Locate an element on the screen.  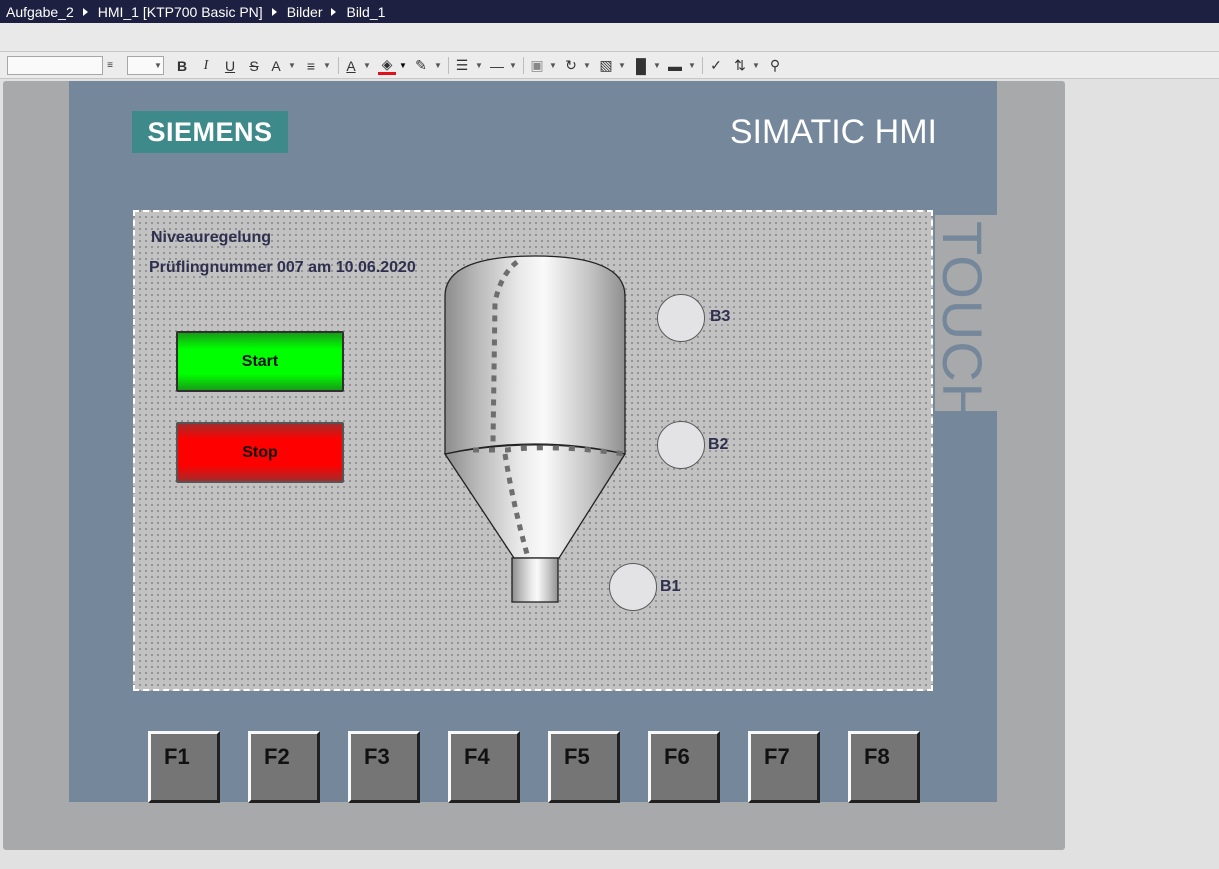
function-key-f7: F7 is located at coordinates (784, 767).